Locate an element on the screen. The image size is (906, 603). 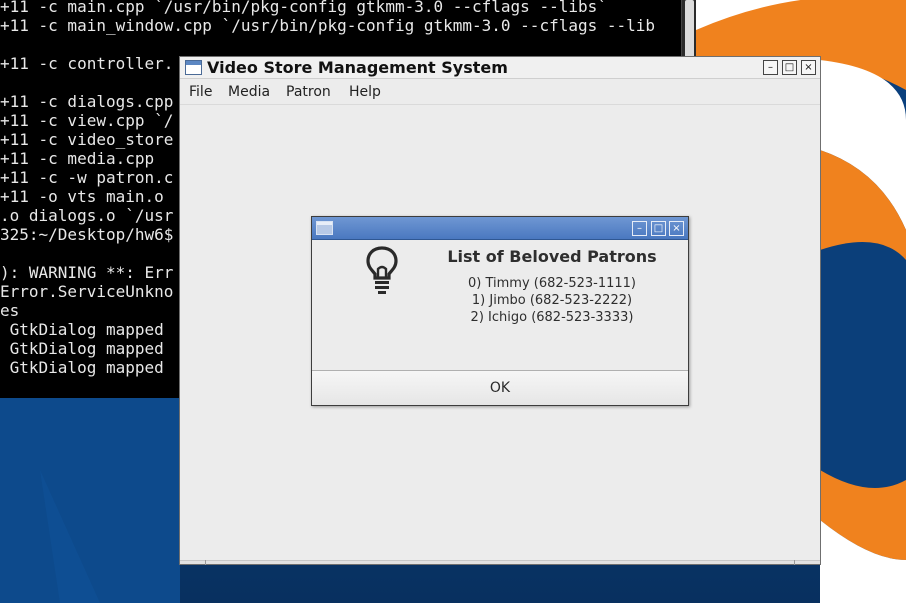
main-window-status-edge is located at coordinates (500, 562).